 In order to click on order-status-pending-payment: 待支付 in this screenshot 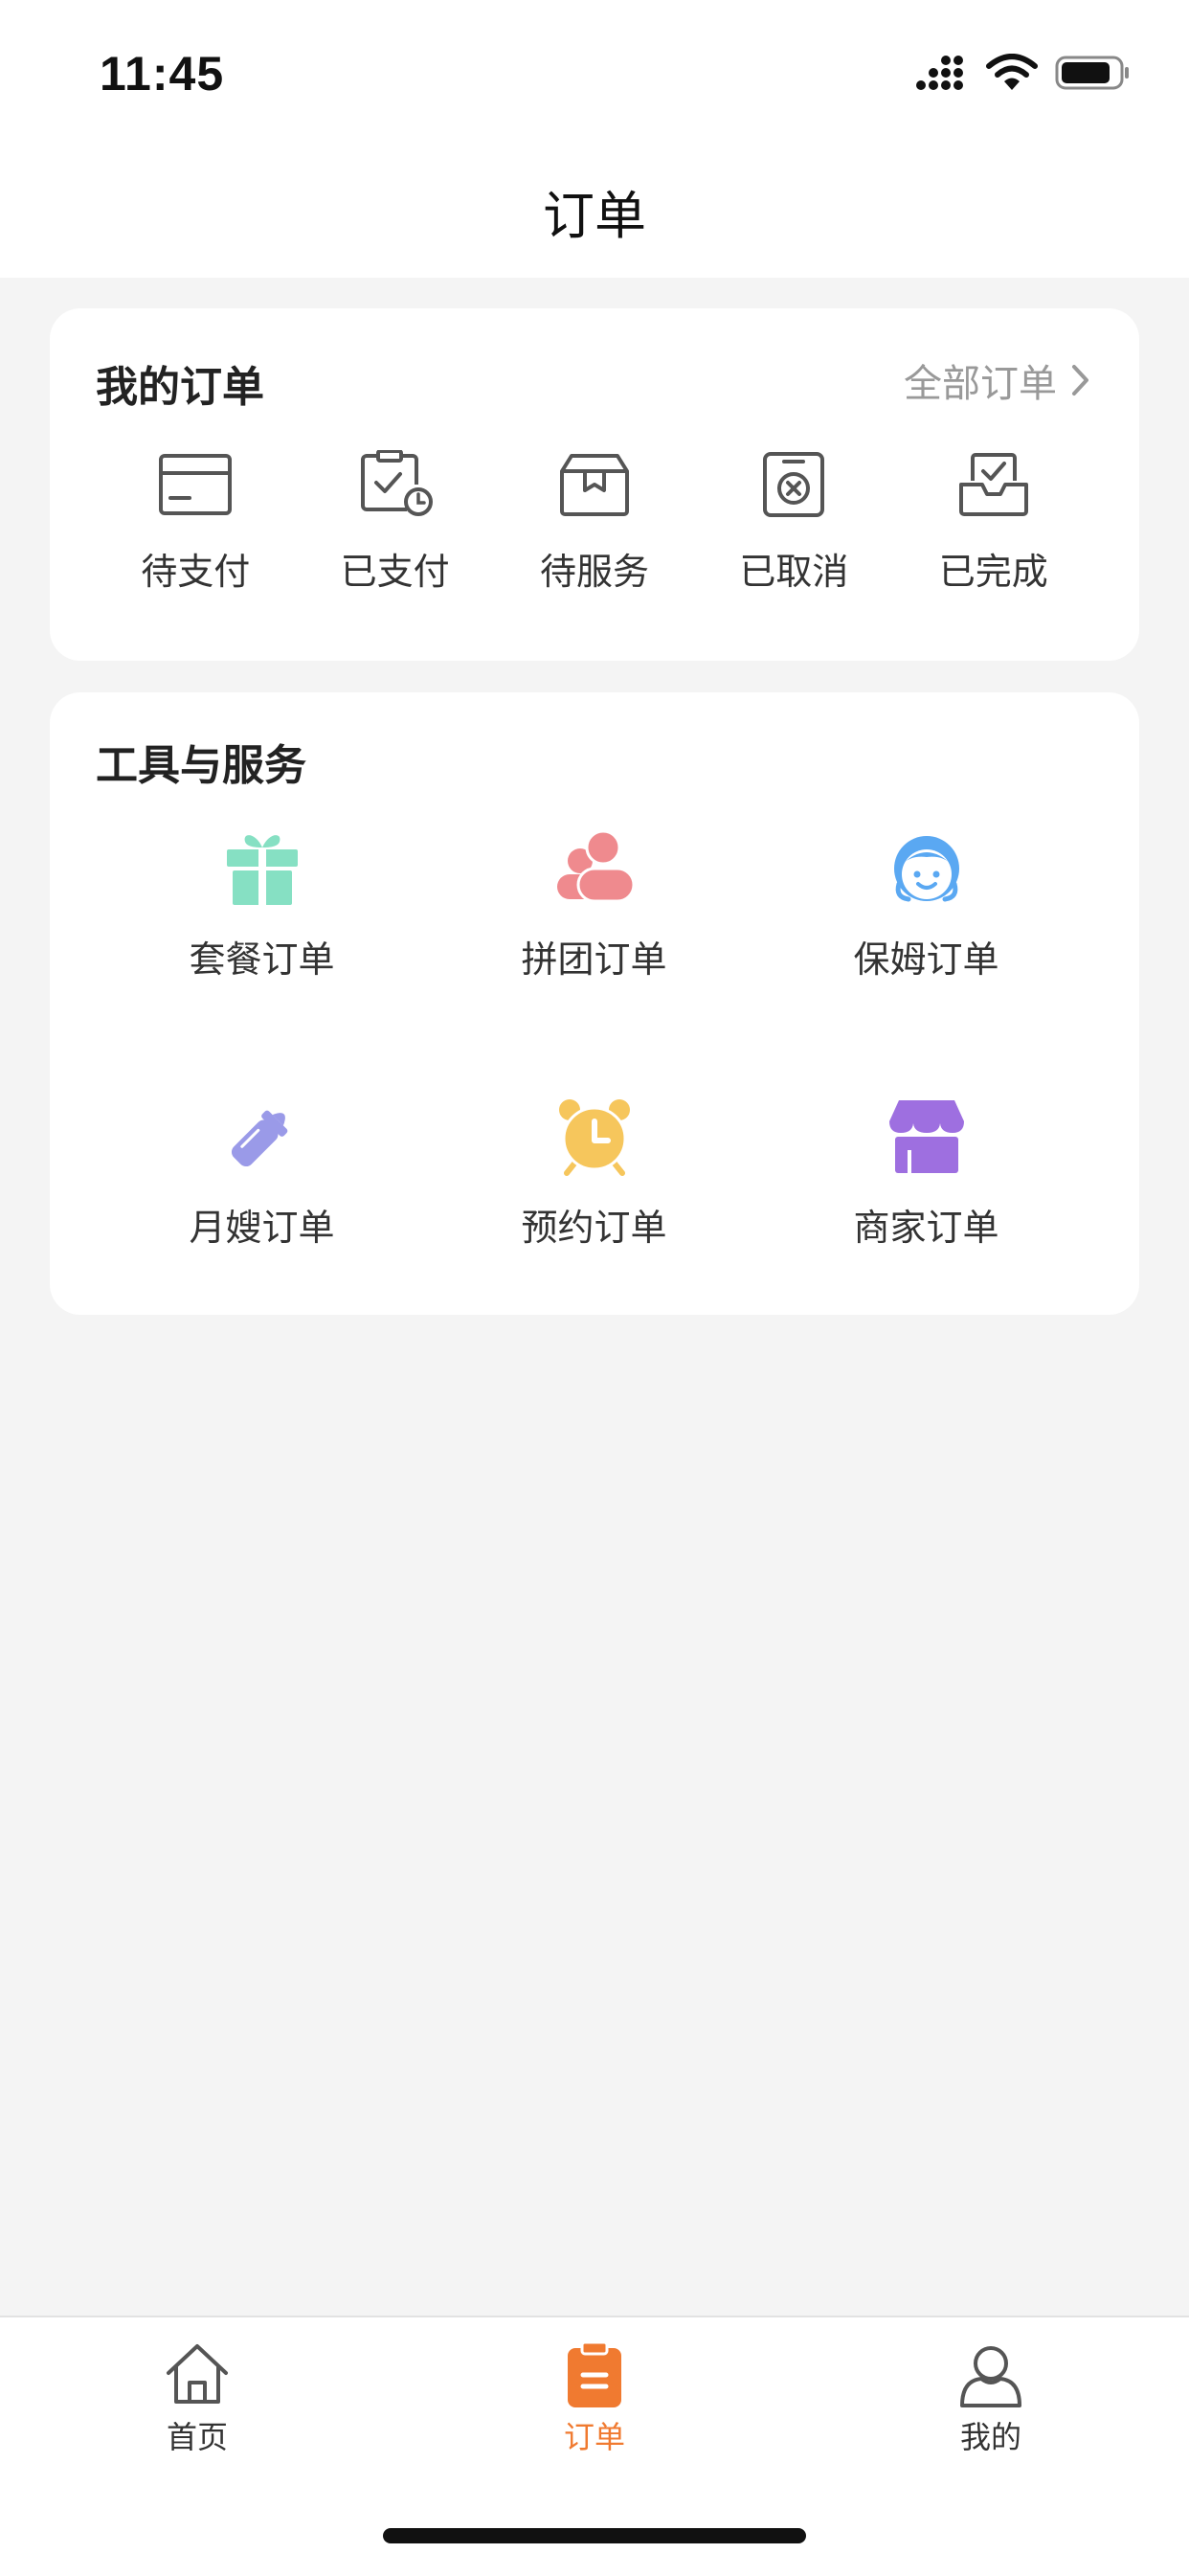, I will do `click(195, 522)`.